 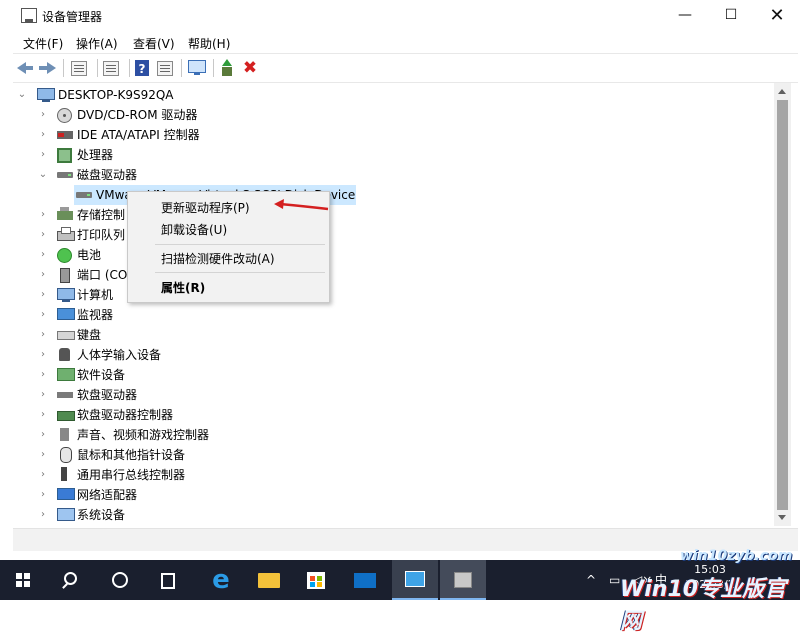 What do you see at coordinates (301, 205) in the screenshot?
I see `red-arrow-annotation` at bounding box center [301, 205].